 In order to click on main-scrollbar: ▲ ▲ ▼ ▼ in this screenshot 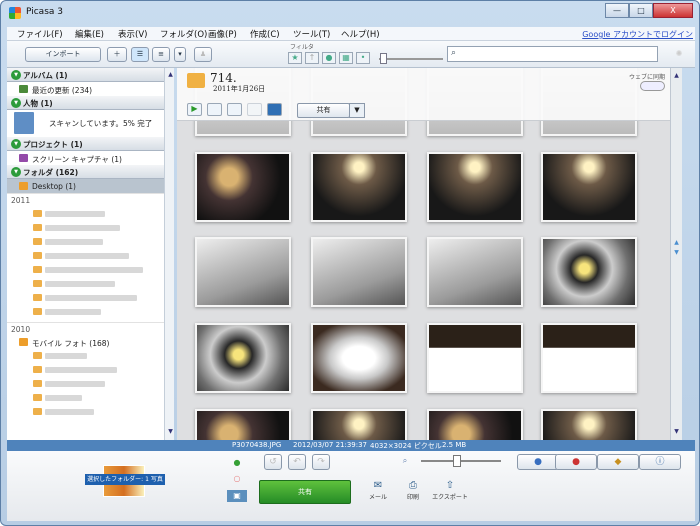, I will do `click(676, 254)`.